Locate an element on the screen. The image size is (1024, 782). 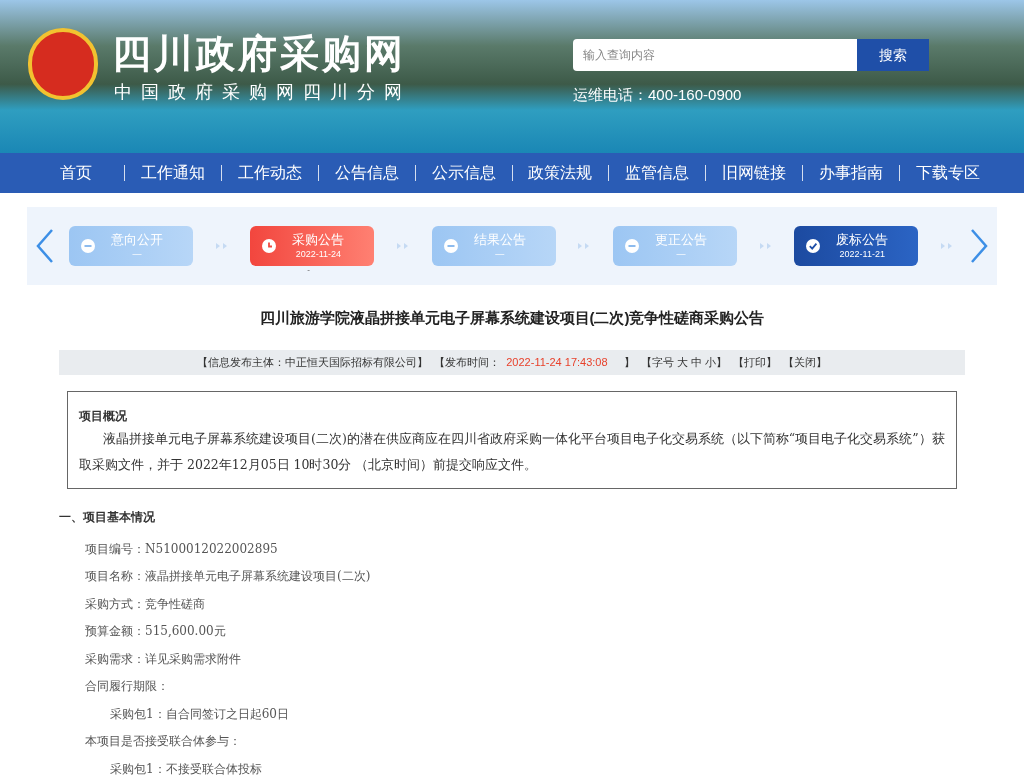
detail-line: 项目编号：N5100012022002895 is located at coordinates (181, 548).